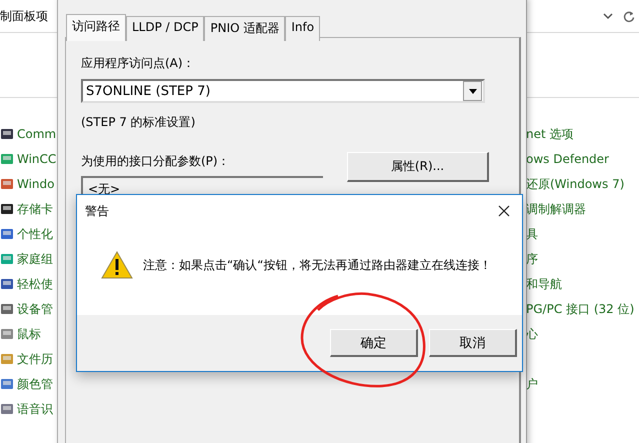 This screenshot has width=639, height=443. I want to click on cancel-button: 取消, so click(473, 343).